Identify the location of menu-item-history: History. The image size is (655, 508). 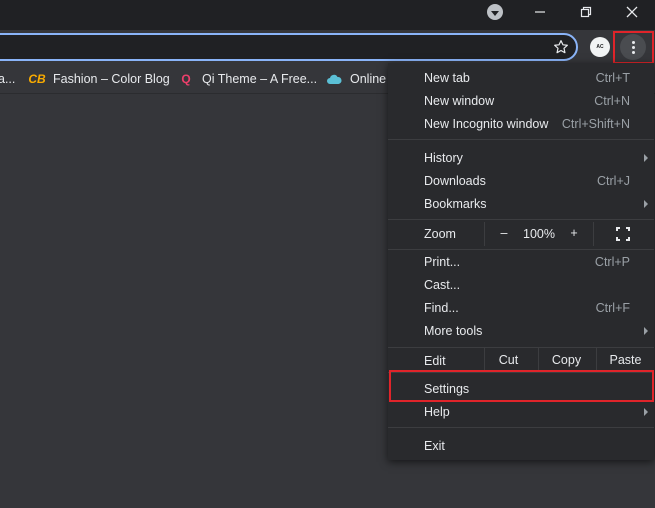
(521, 157).